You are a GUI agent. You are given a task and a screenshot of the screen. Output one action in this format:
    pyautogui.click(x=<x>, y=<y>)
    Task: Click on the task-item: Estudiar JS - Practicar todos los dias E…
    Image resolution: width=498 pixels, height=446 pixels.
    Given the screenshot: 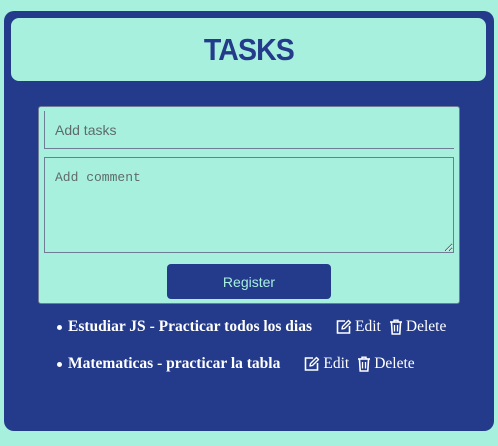 What is the action you would take?
    pyautogui.click(x=251, y=327)
    